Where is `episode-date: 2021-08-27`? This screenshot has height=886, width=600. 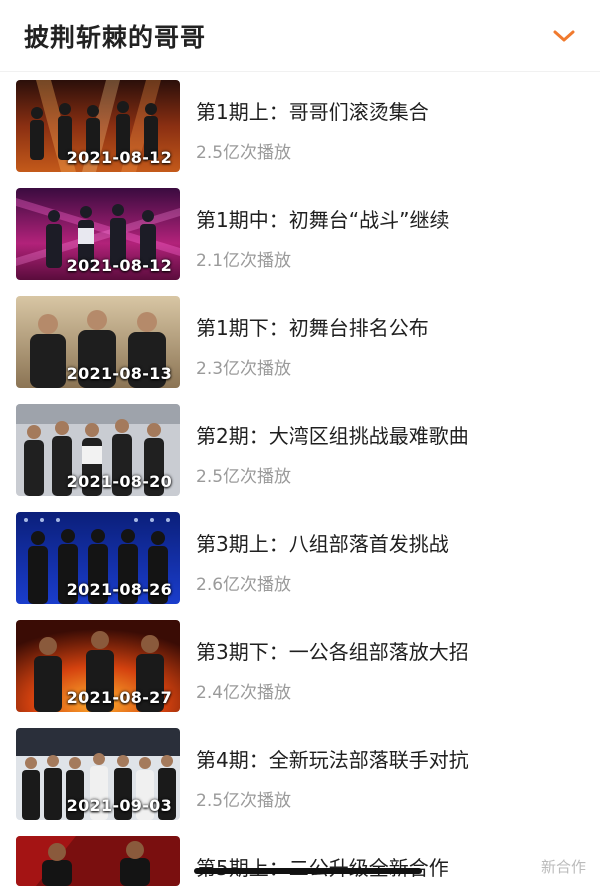
episode-date: 2021-08-27 is located at coordinates (119, 697).